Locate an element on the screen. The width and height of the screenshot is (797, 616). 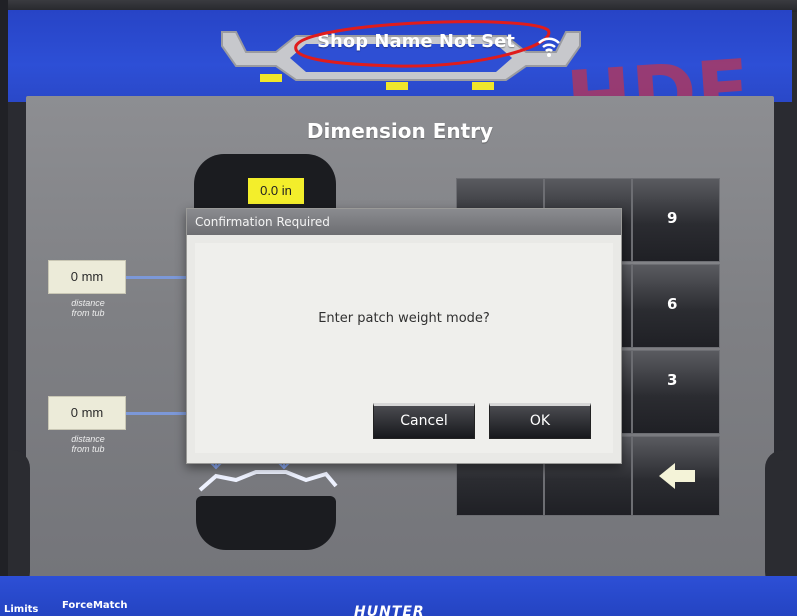
upper-distance-label: distance from tub is located at coordinates (88, 308).